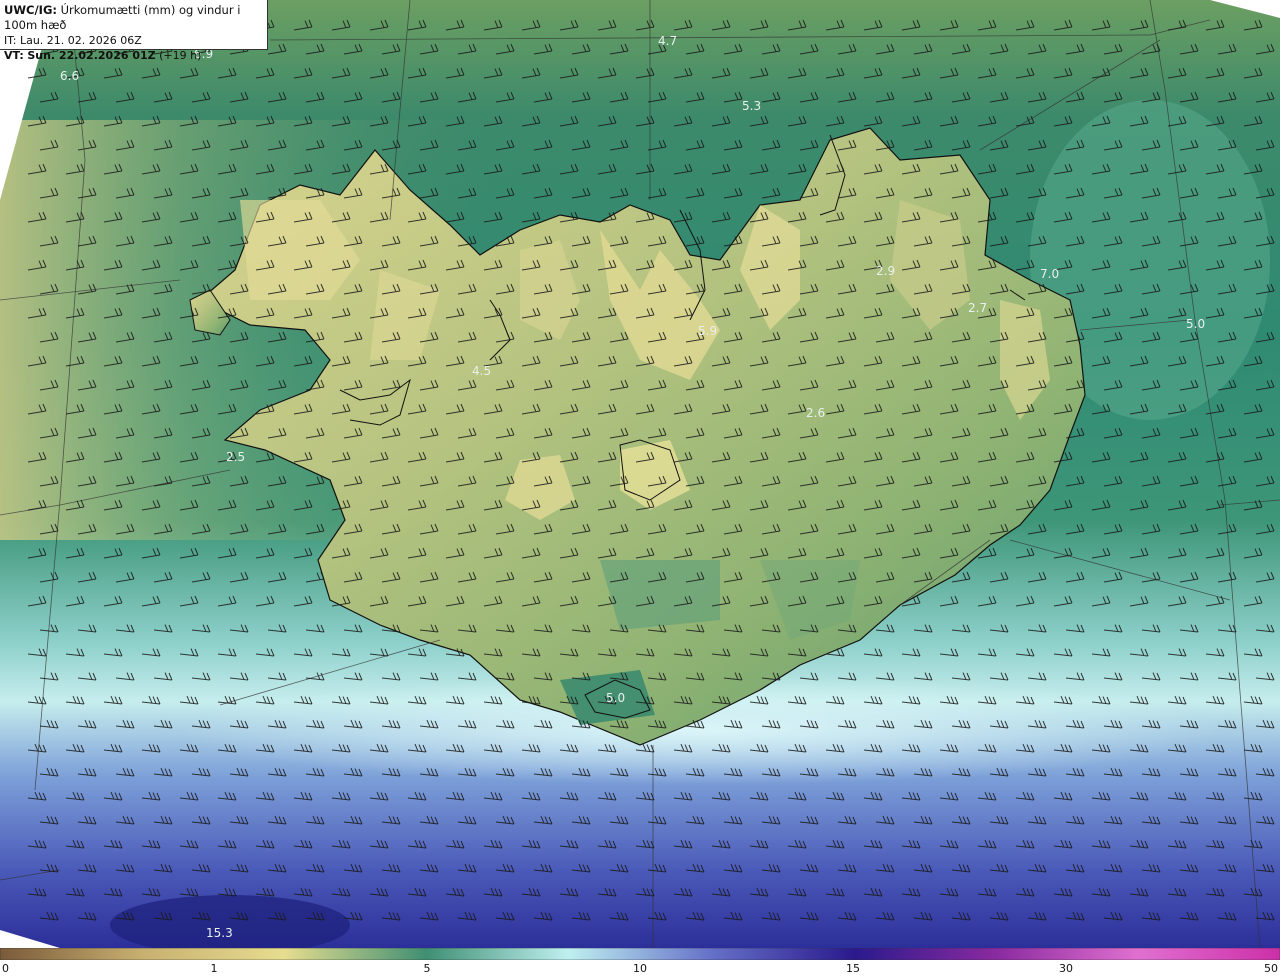 The image size is (1280, 978). Describe the element at coordinates (977, 308) in the screenshot. I see `map-value: 2.7` at that location.